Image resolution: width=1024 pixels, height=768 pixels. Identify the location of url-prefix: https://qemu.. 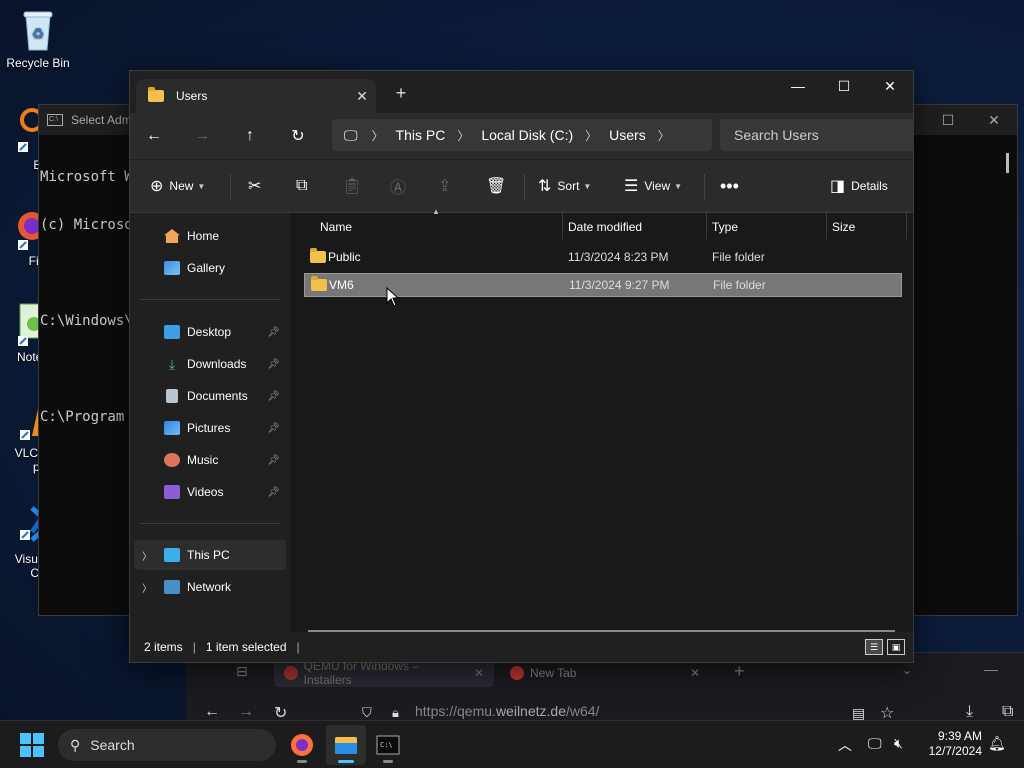
(455, 711).